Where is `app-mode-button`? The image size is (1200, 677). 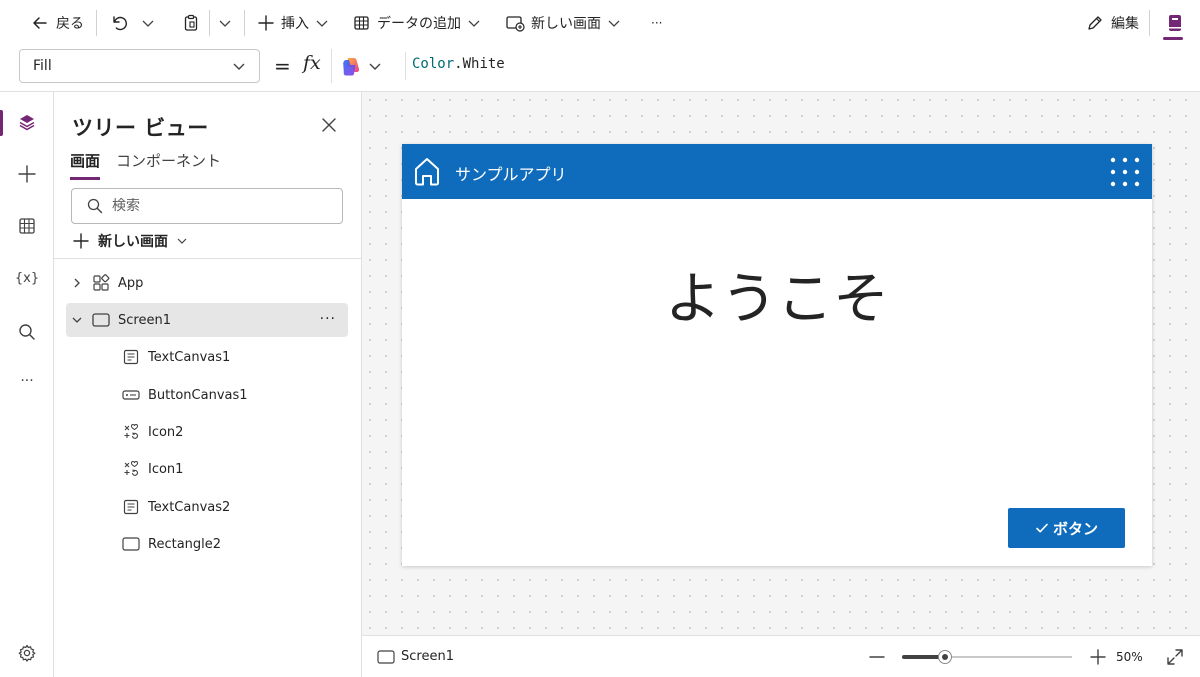
app-mode-button is located at coordinates (1175, 23).